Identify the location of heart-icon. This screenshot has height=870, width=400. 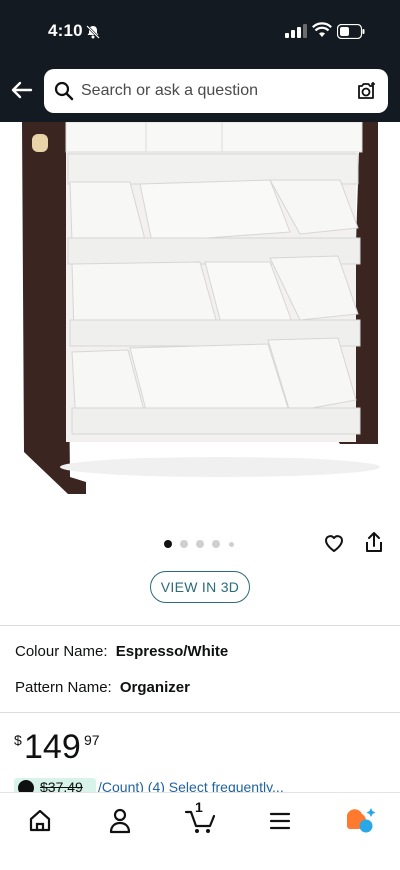
(334, 543).